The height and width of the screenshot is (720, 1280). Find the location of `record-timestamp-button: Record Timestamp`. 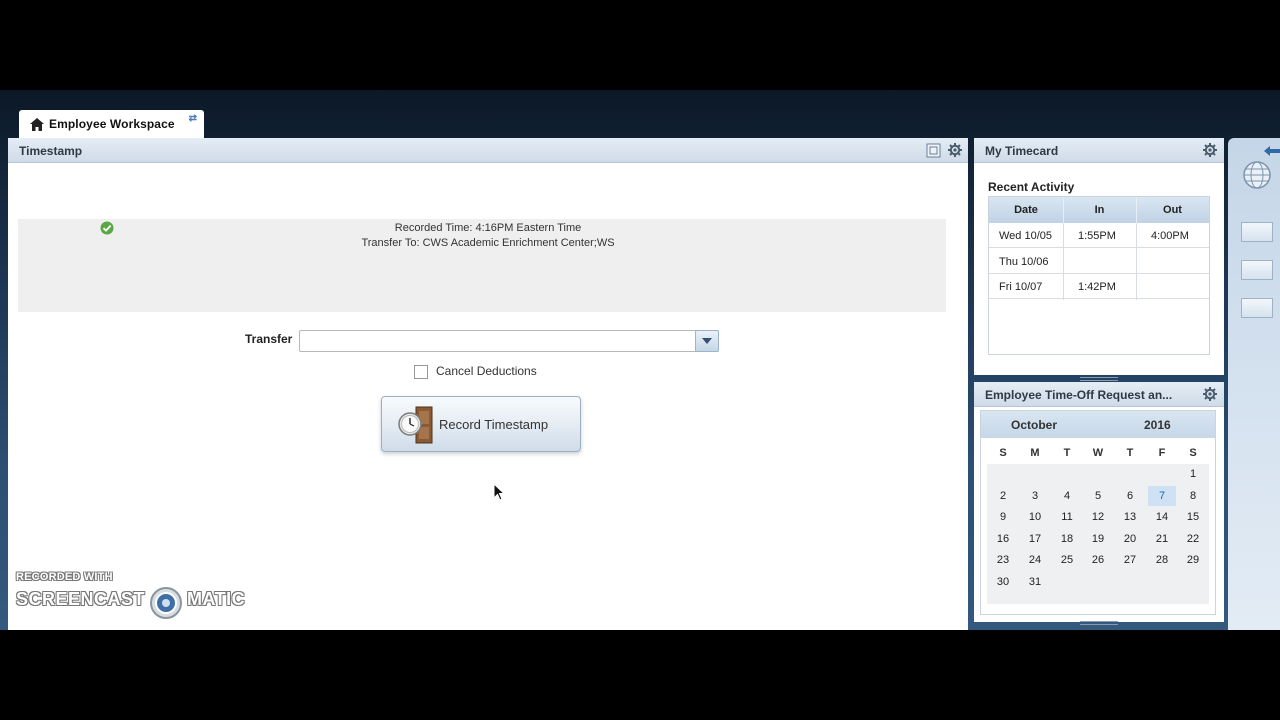

record-timestamp-button: Record Timestamp is located at coordinates (481, 424).